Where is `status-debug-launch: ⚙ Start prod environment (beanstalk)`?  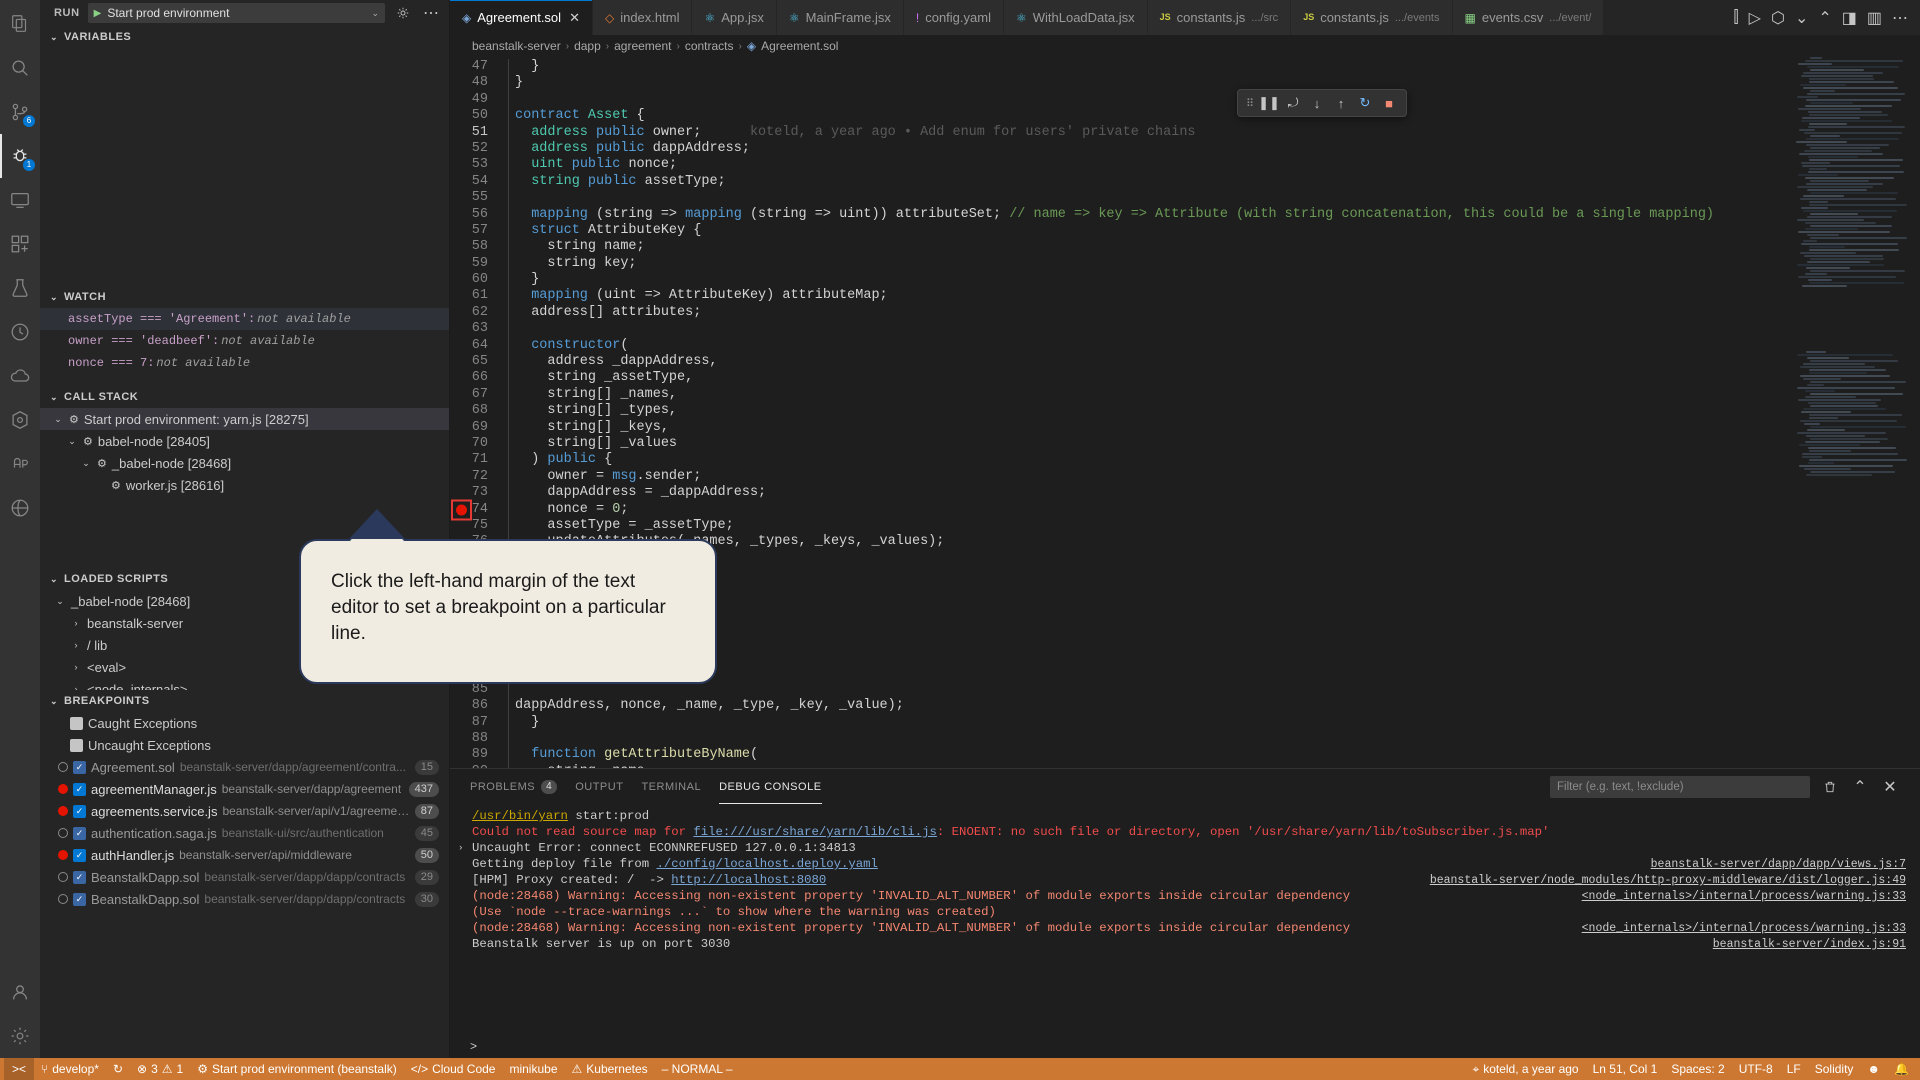
status-debug-launch: ⚙ Start prod environment (beanstalk) is located at coordinates (297, 1069).